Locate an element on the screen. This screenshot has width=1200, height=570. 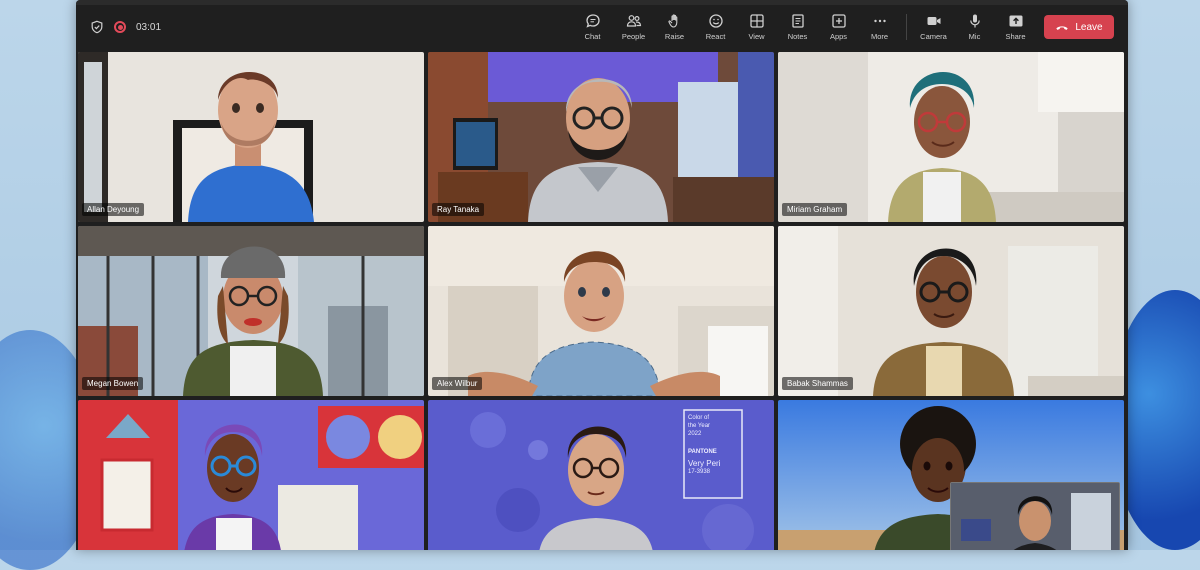
apps-button: Apps is located at coordinates (838, 27).